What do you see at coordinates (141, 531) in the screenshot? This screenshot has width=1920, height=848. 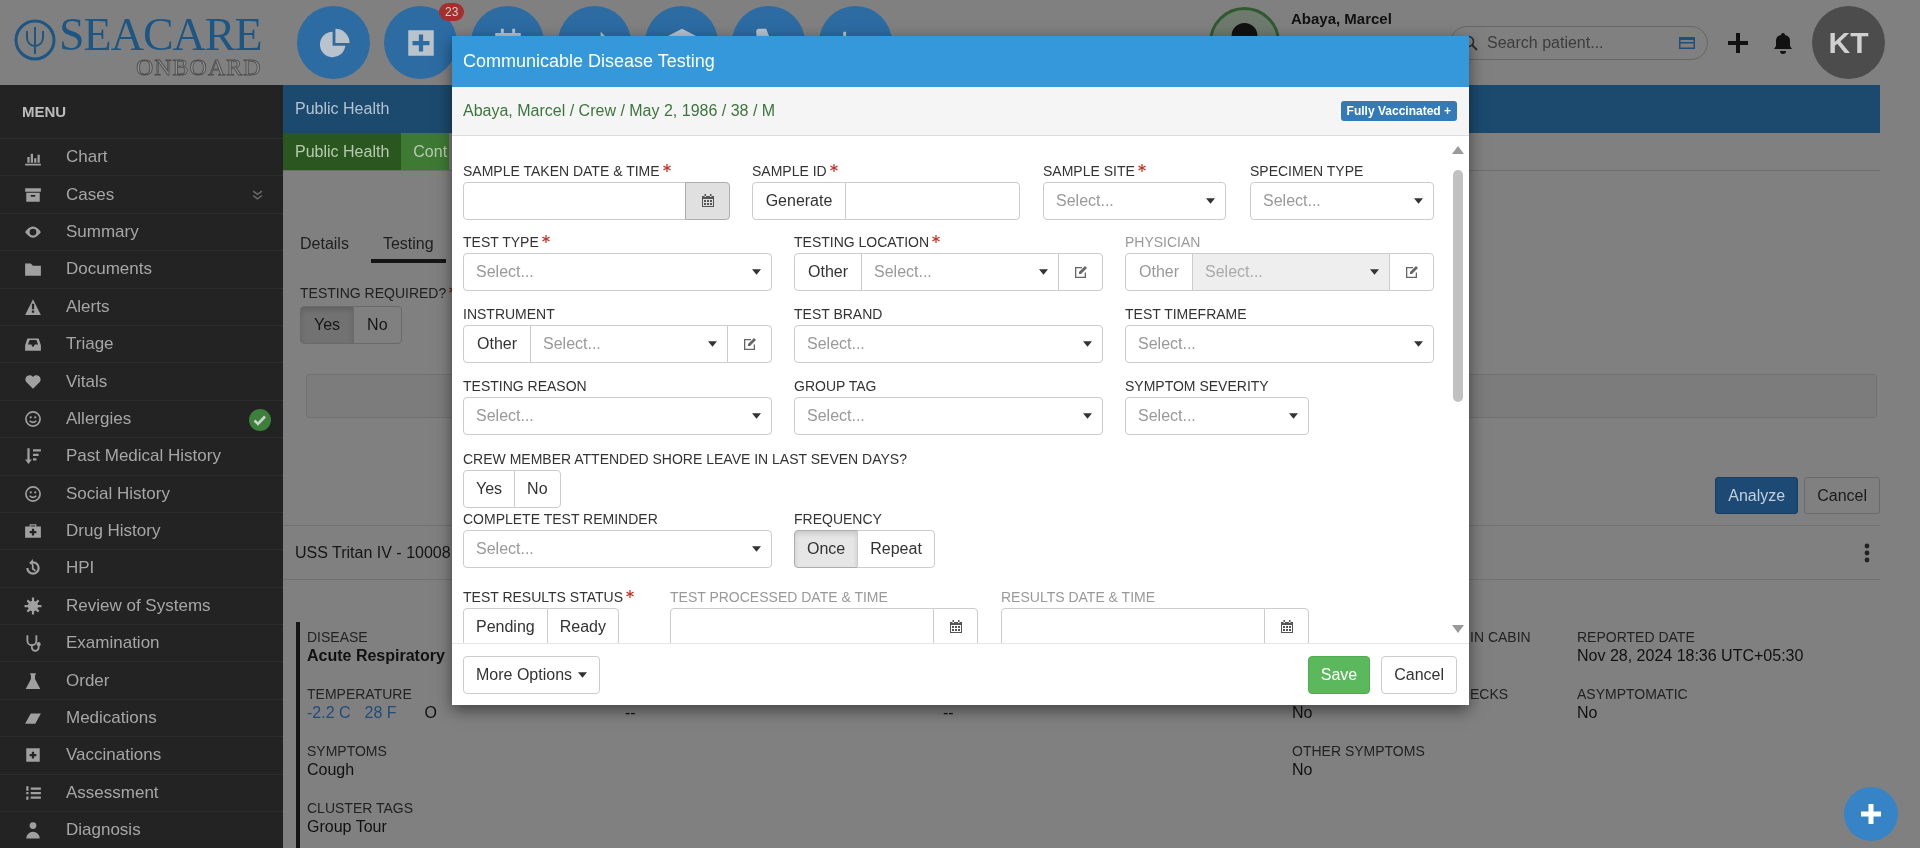 I see `sidebar-item: Drug History` at bounding box center [141, 531].